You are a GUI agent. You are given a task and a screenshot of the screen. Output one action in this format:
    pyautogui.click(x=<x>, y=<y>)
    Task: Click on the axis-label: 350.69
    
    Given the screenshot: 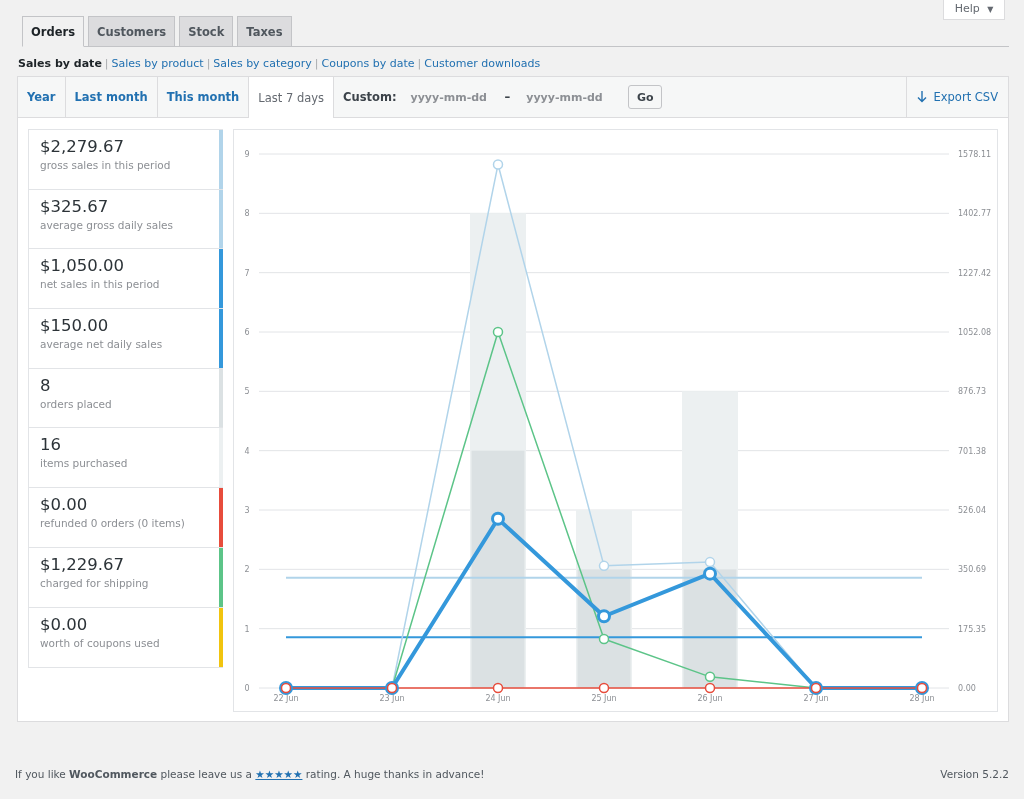 What is the action you would take?
    pyautogui.click(x=972, y=570)
    